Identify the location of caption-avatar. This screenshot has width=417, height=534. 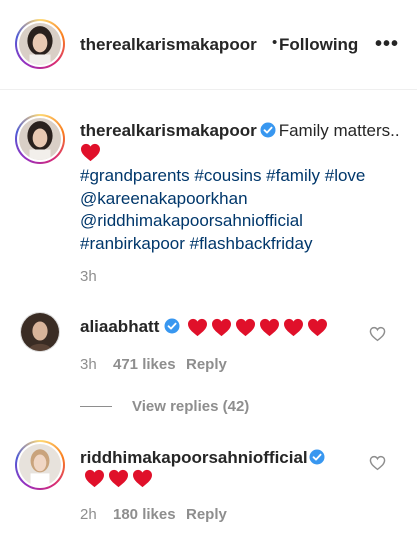
(40, 139).